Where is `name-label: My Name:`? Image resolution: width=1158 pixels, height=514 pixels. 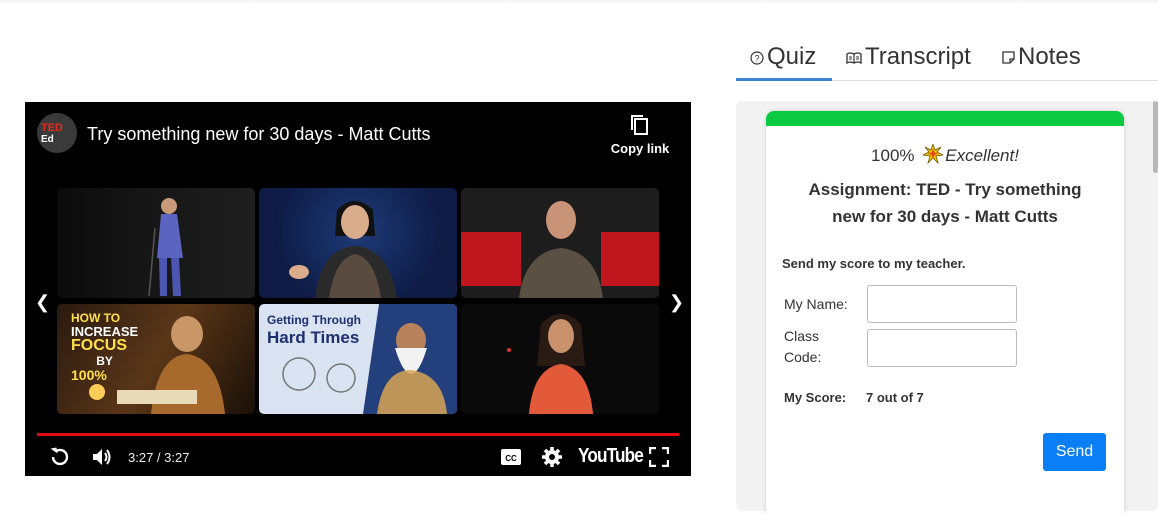 name-label: My Name: is located at coordinates (816, 304).